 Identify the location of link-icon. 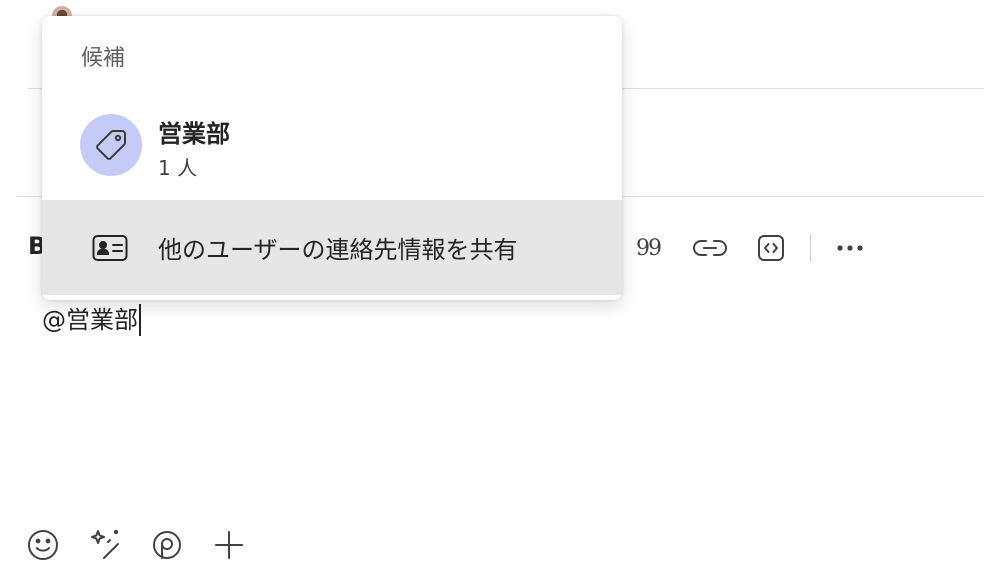
(710, 248).